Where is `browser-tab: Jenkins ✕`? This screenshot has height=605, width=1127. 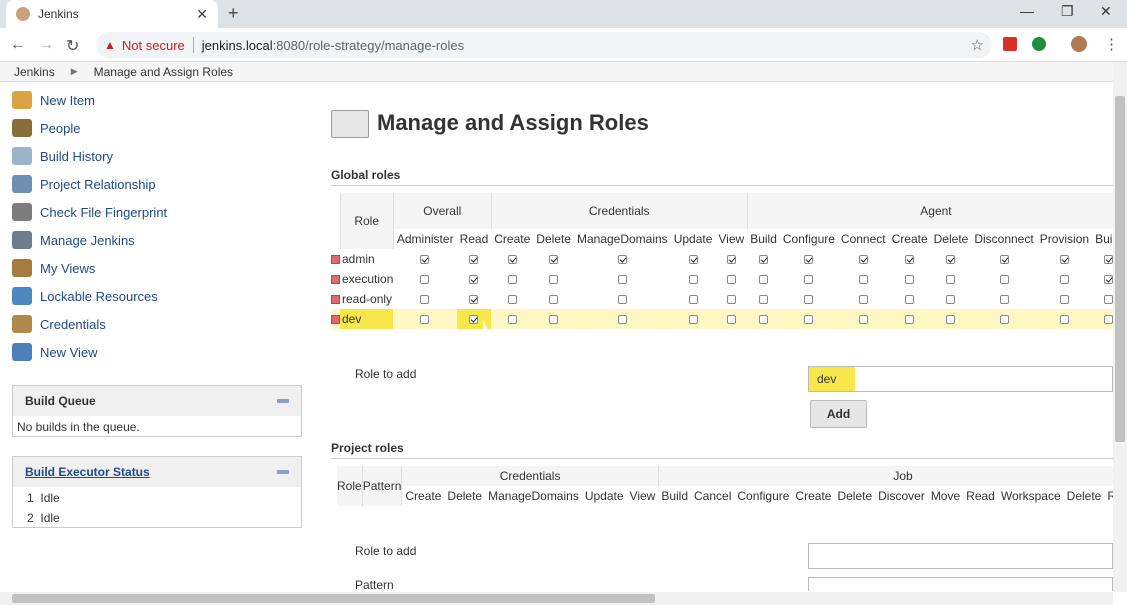
browser-tab: Jenkins ✕ is located at coordinates (112, 14).